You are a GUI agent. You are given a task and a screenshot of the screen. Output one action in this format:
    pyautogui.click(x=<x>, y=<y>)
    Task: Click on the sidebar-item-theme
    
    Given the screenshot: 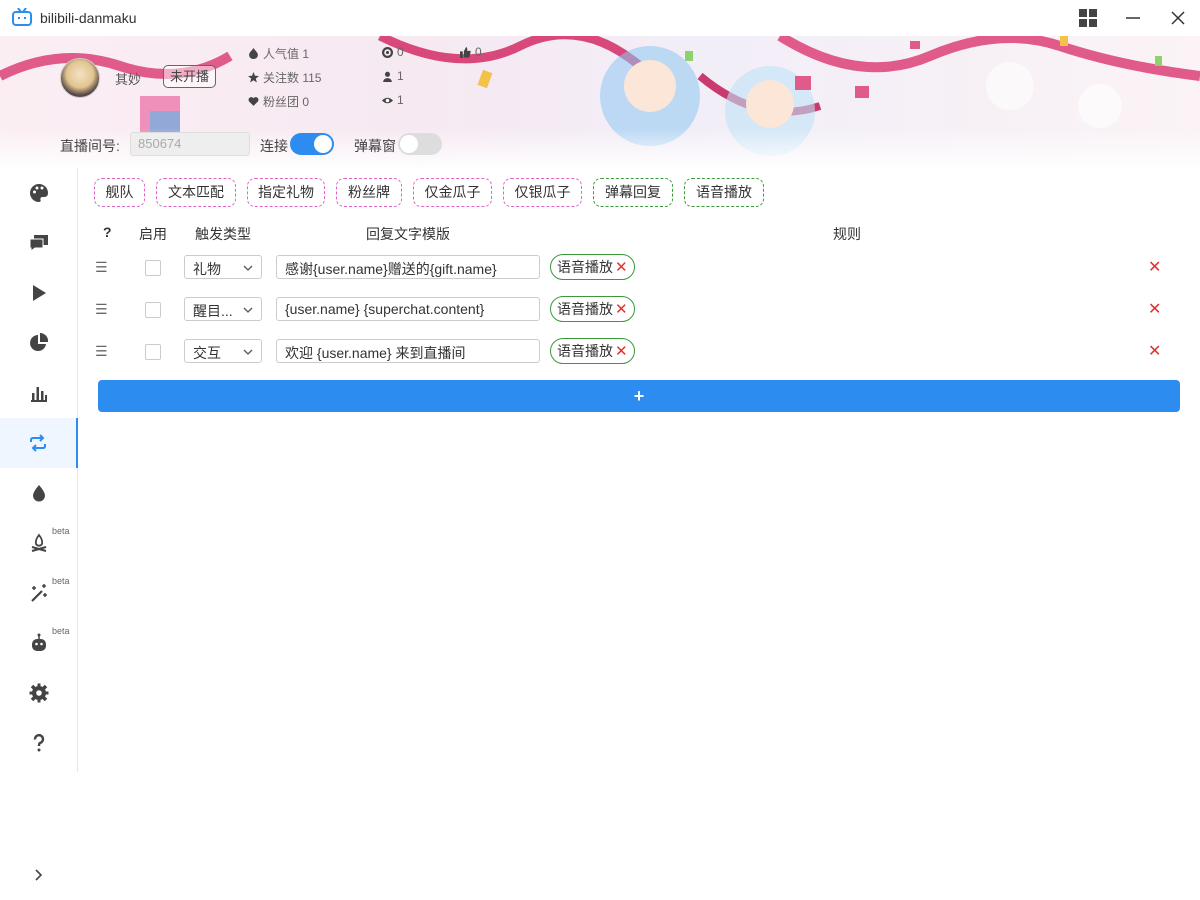 What is the action you would take?
    pyautogui.click(x=39, y=193)
    